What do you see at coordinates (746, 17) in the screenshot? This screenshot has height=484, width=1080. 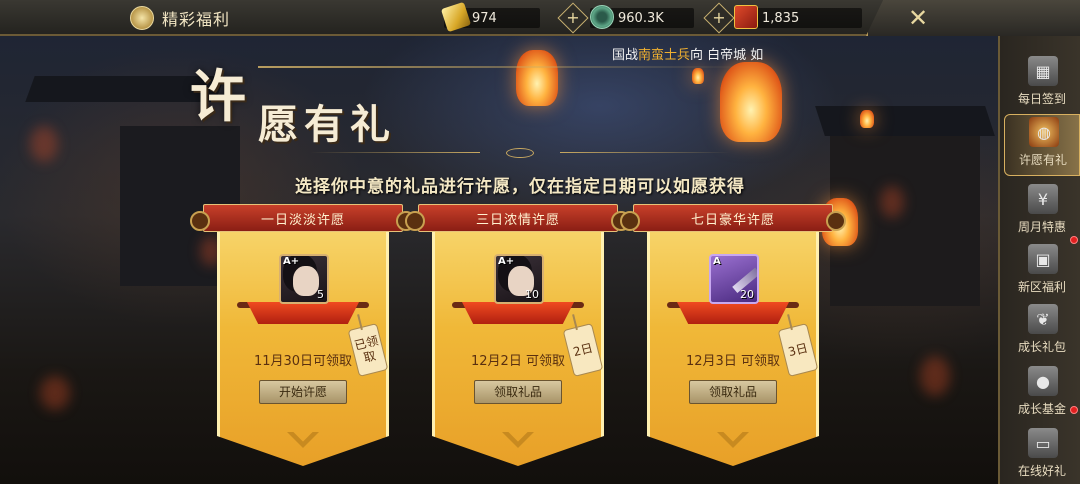 I see `red-book-icon` at bounding box center [746, 17].